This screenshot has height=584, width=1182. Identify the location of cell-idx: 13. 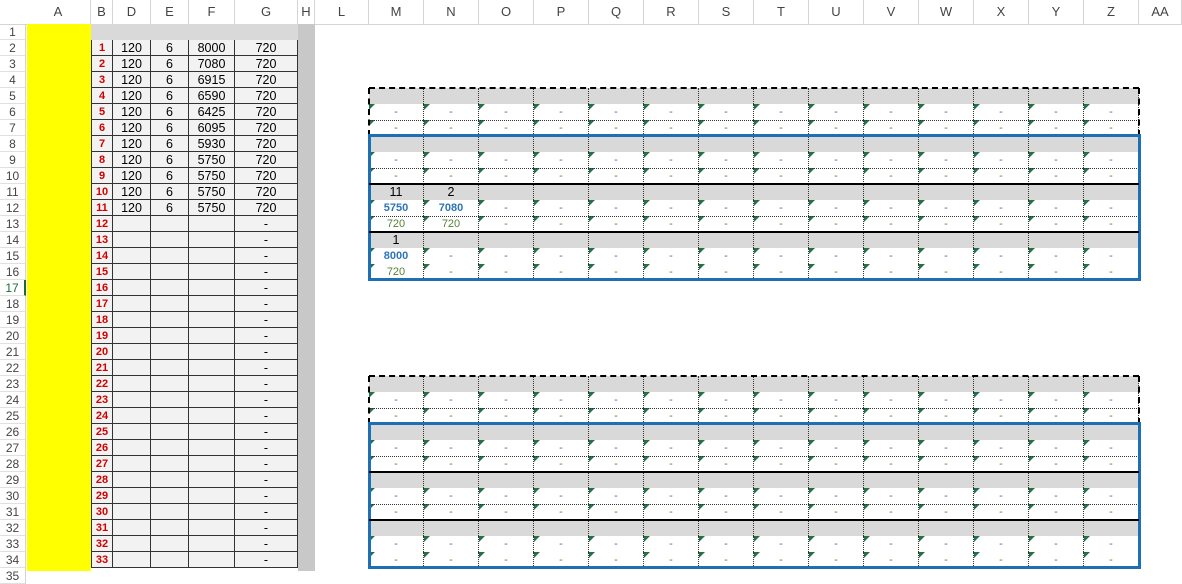
(102, 240).